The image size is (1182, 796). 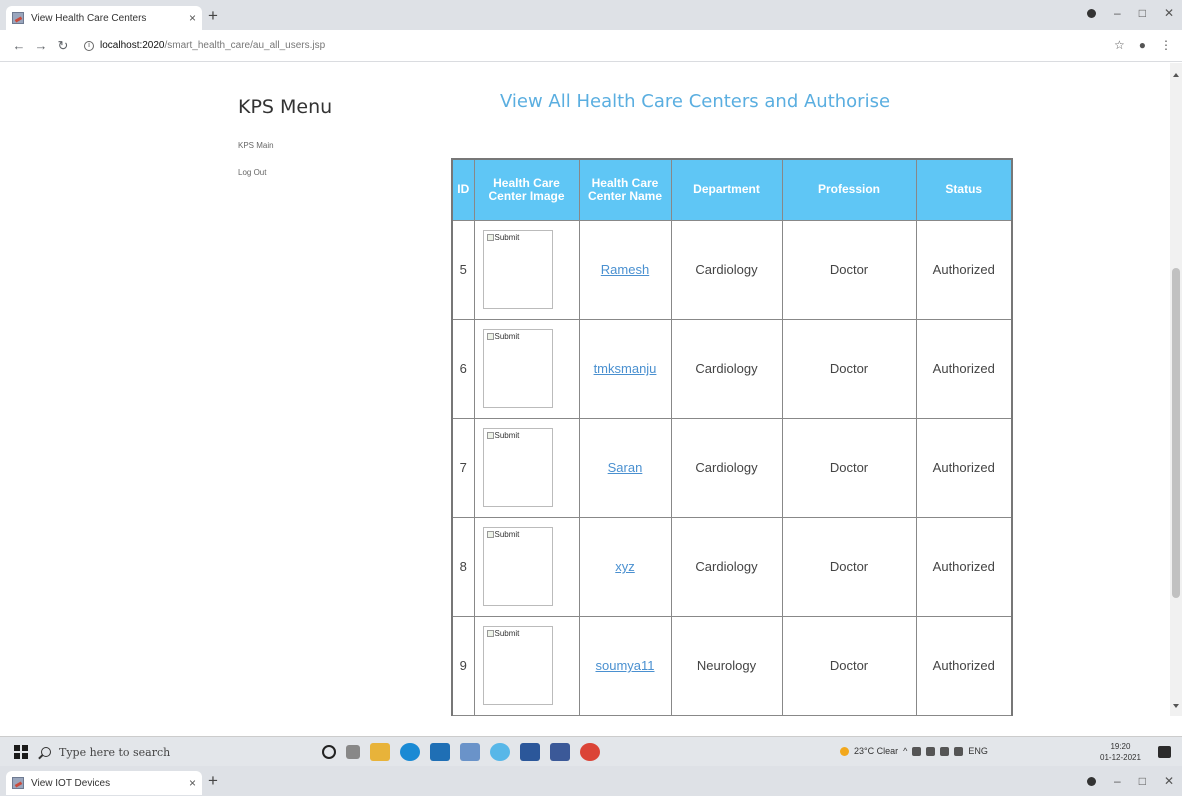 I want to click on edge-browser-icon, so click(x=410, y=752).